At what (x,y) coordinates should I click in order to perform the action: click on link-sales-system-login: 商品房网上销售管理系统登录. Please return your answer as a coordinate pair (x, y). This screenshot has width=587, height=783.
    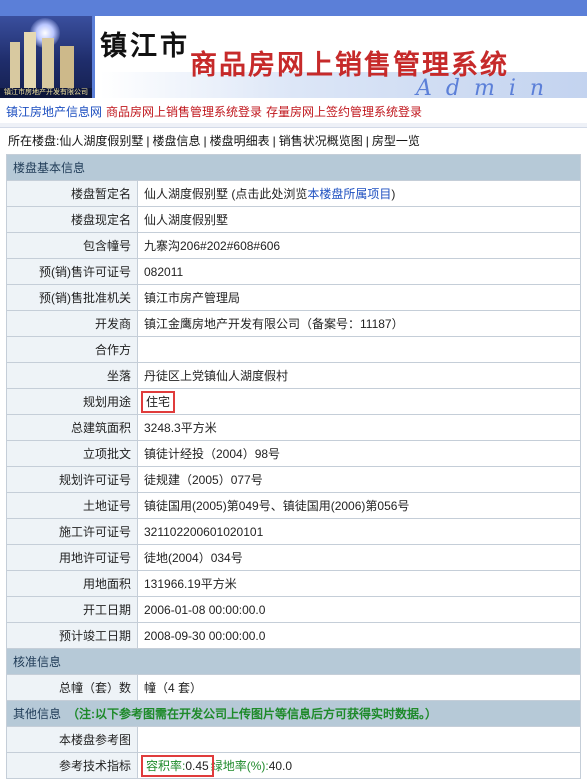
    Looking at the image, I should click on (184, 112).